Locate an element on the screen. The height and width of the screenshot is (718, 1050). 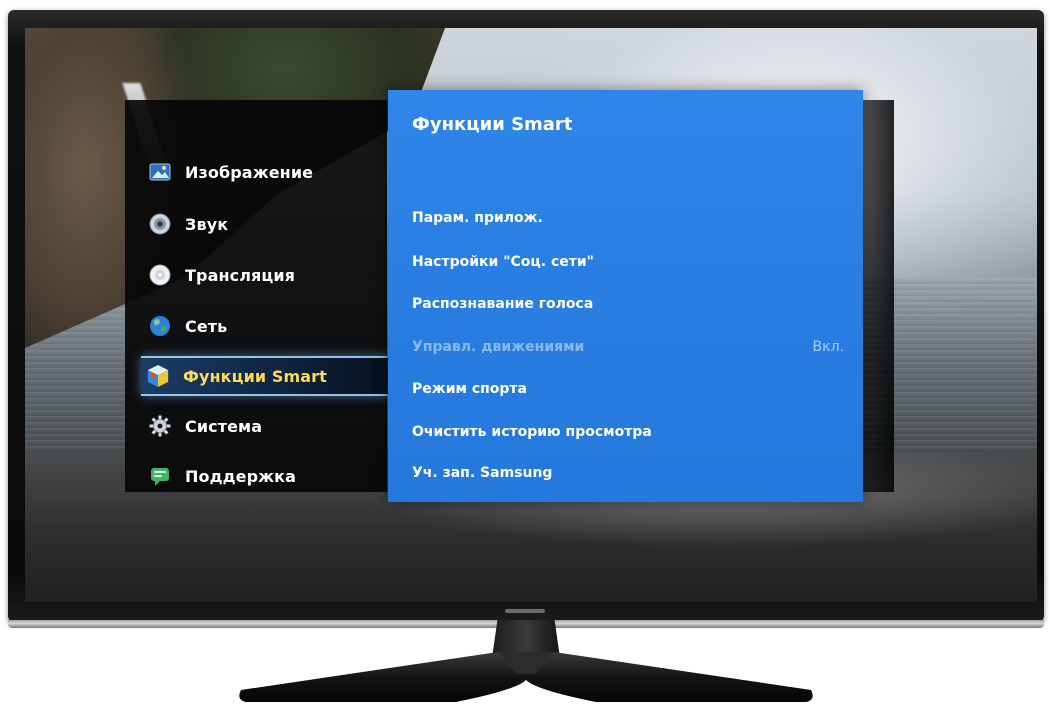
gear-icon is located at coordinates (160, 426).